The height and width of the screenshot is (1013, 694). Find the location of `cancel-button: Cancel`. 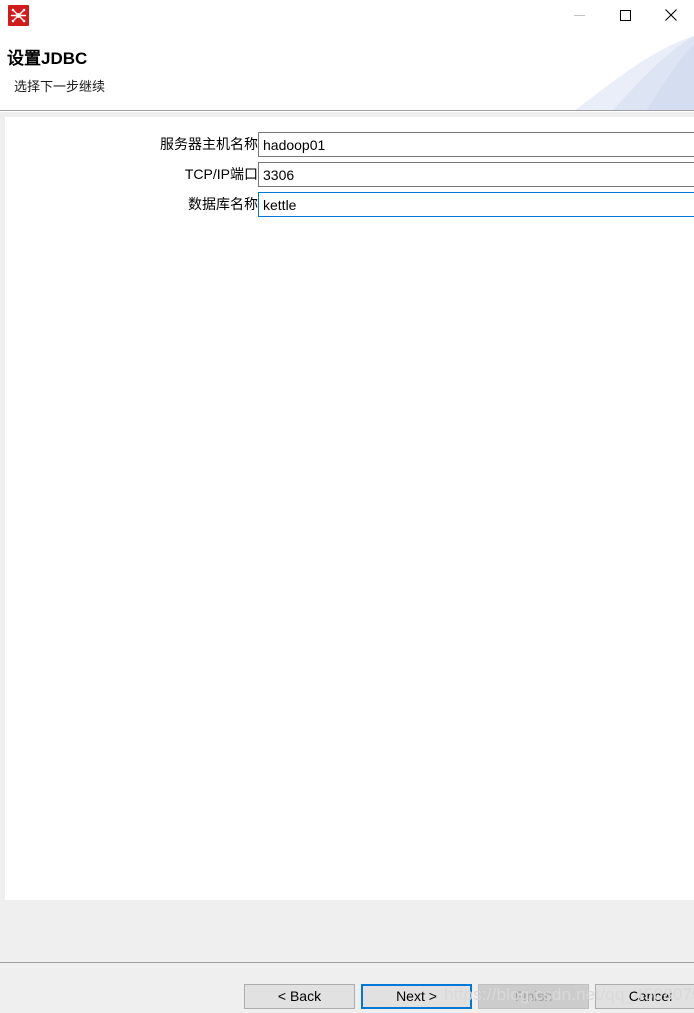

cancel-button: Cancel is located at coordinates (644, 996).